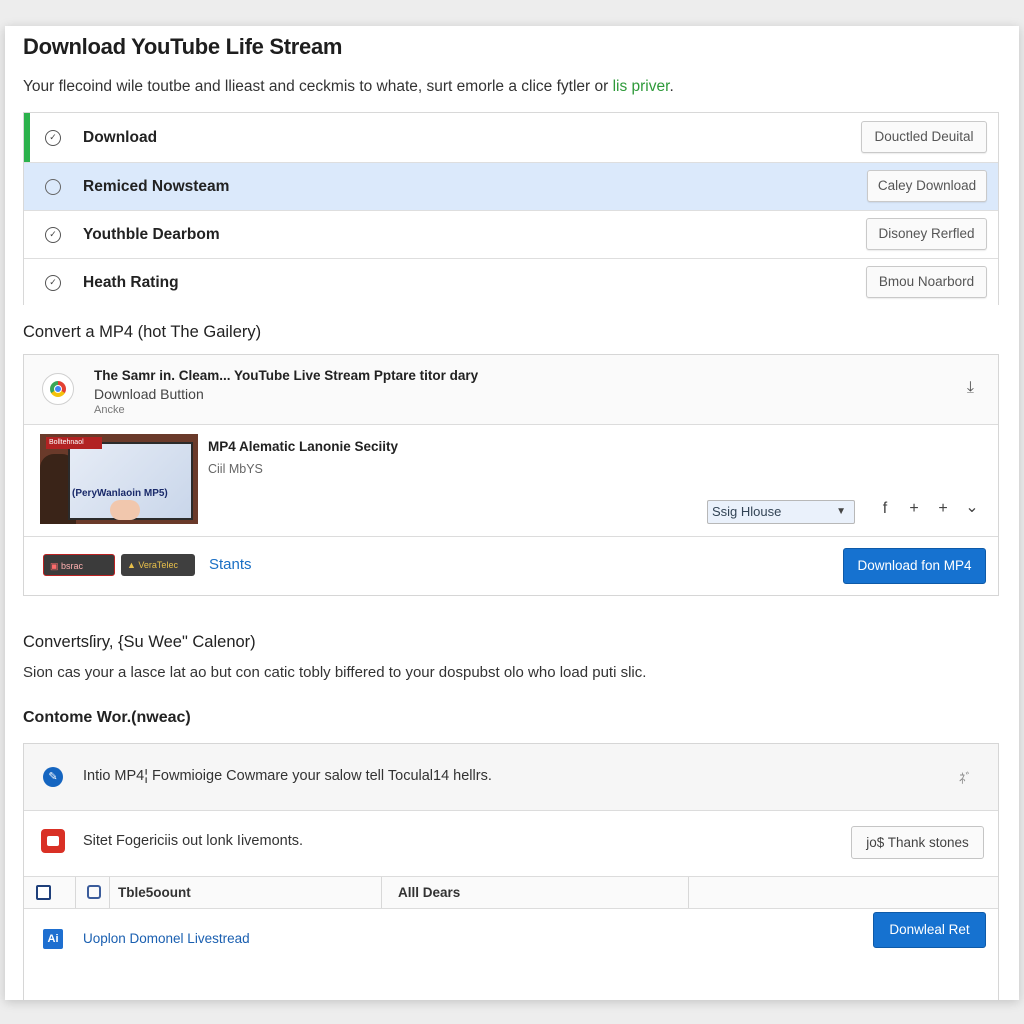  Describe the element at coordinates (841, 511) in the screenshot. I see `chevron-down-icon: ▼` at that location.